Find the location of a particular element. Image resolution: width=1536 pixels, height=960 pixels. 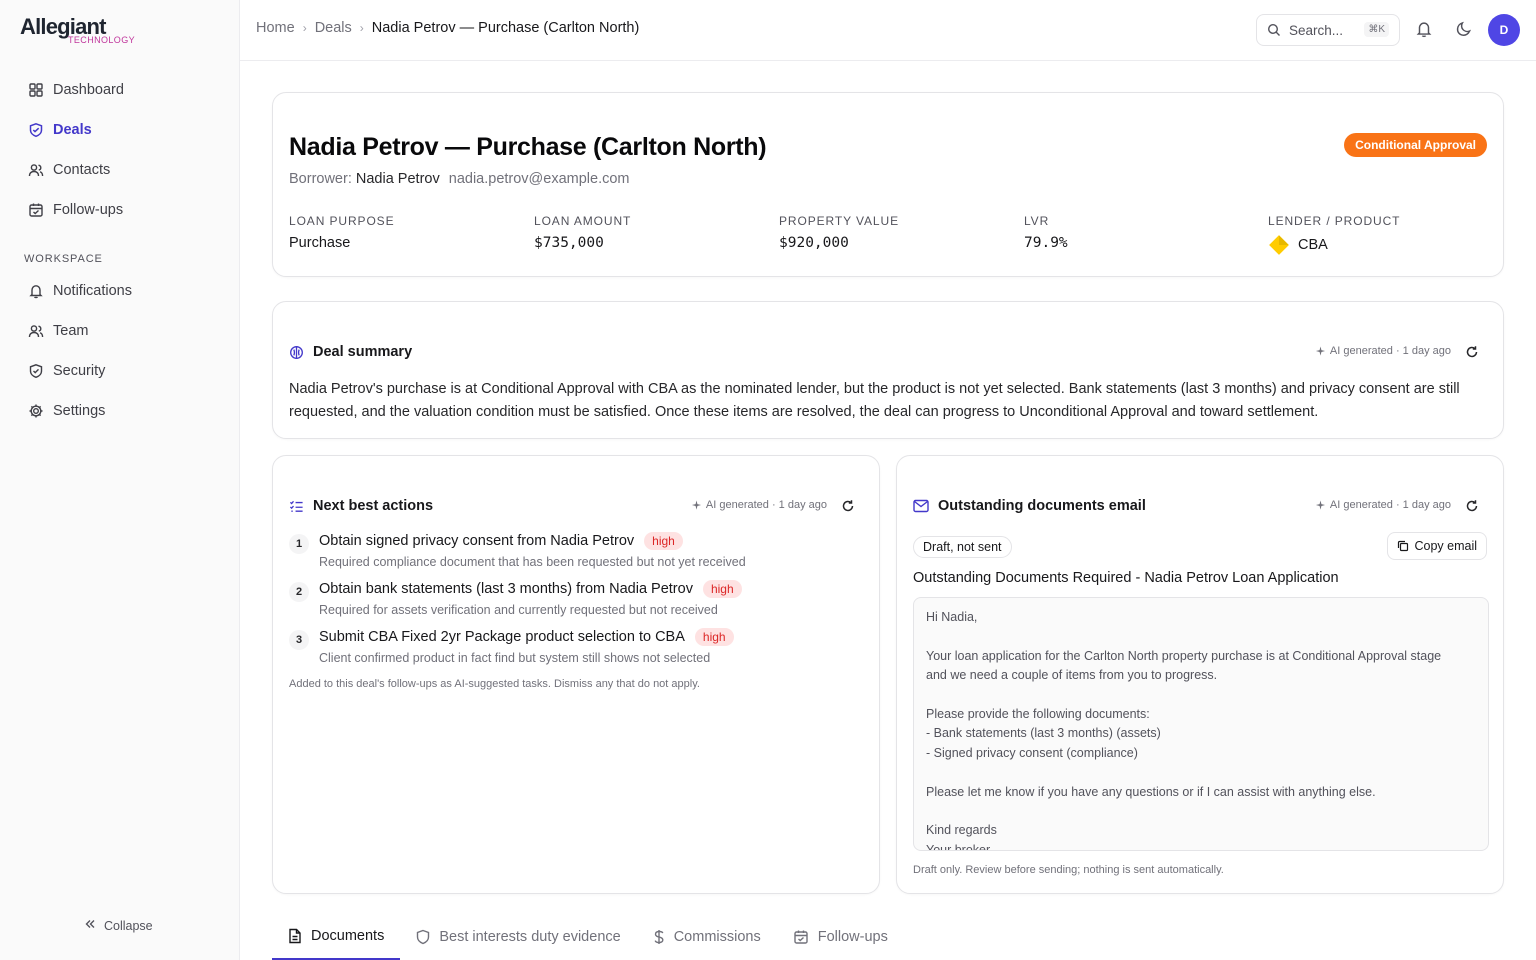

borrower-email: nadia.petrov@example.com is located at coordinates (539, 179).